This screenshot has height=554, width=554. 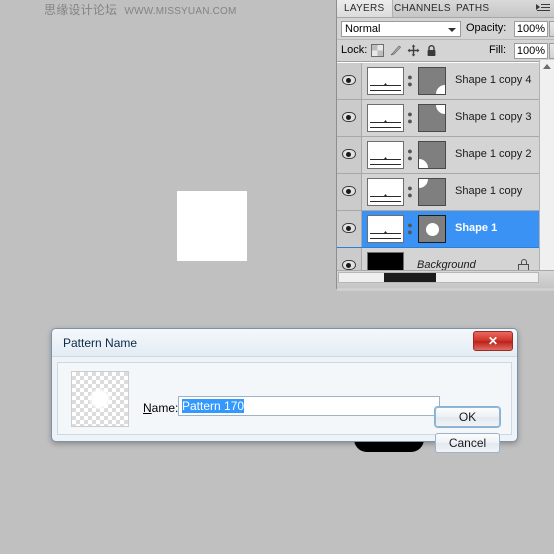 What do you see at coordinates (551, 29) in the screenshot?
I see `opacity-stepper` at bounding box center [551, 29].